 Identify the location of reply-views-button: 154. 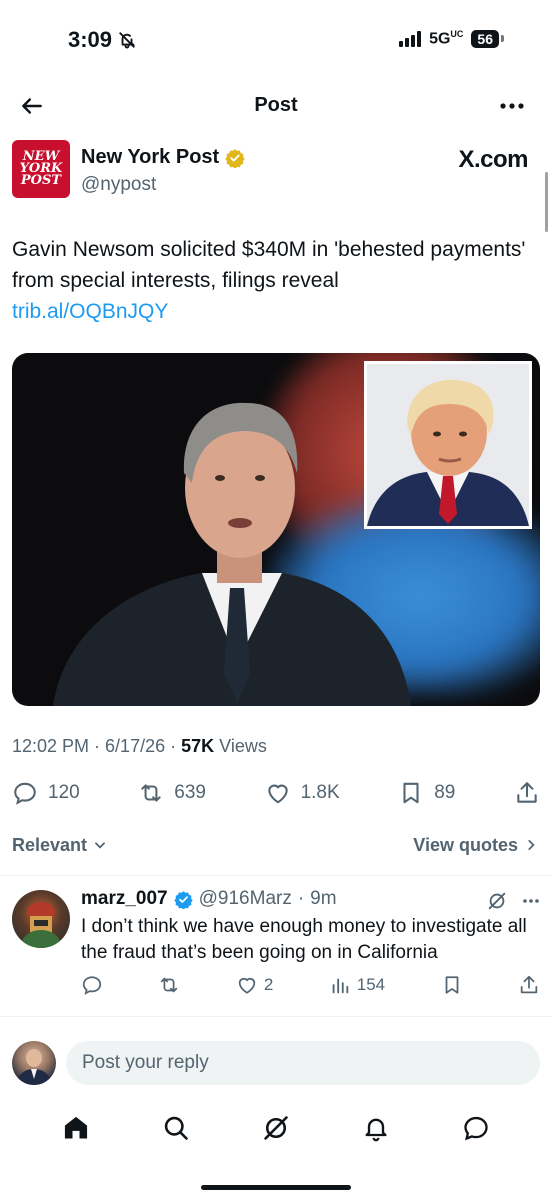
(357, 985).